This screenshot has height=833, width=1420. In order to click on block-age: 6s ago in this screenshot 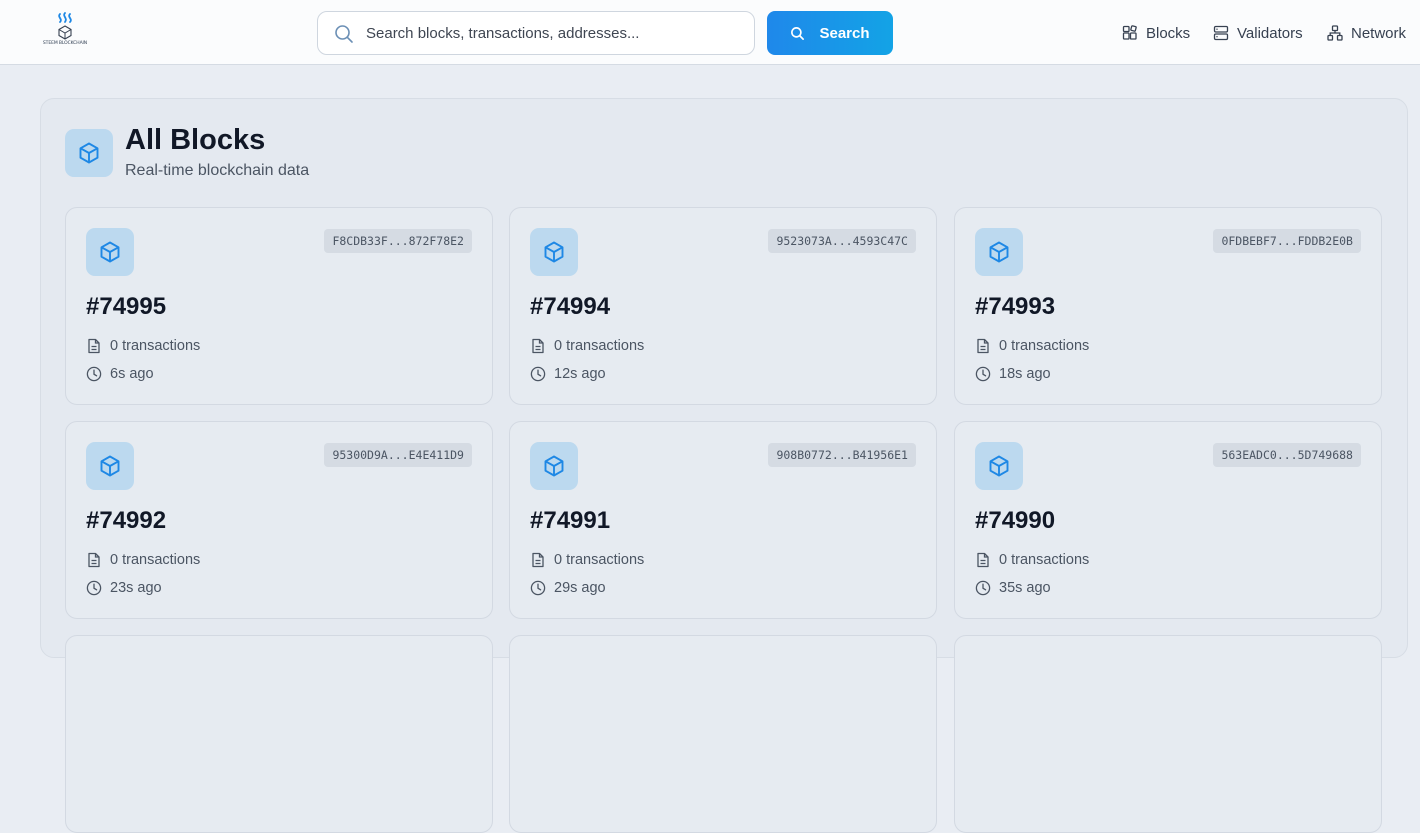, I will do `click(132, 374)`.